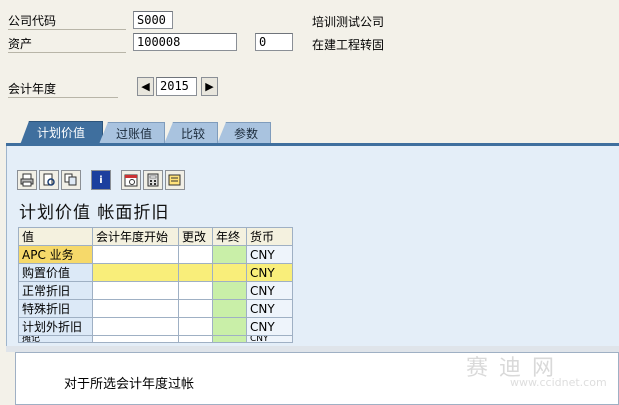  I want to click on column-header-fiscal-year-start: 会计年度开始, so click(135, 236).